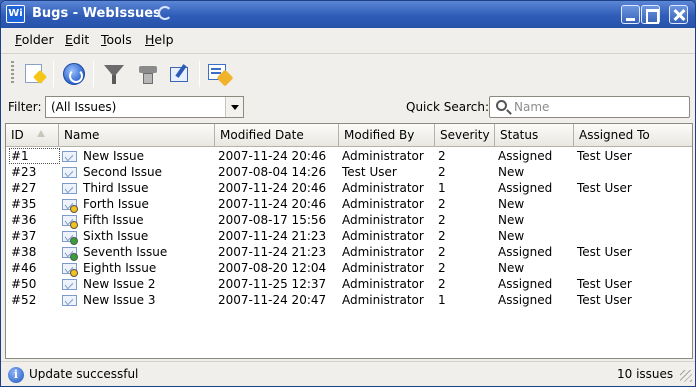 This screenshot has width=696, height=387. What do you see at coordinates (272, 300) in the screenshot?
I see `cell-modified-date: 2007-11-24 20:47` at bounding box center [272, 300].